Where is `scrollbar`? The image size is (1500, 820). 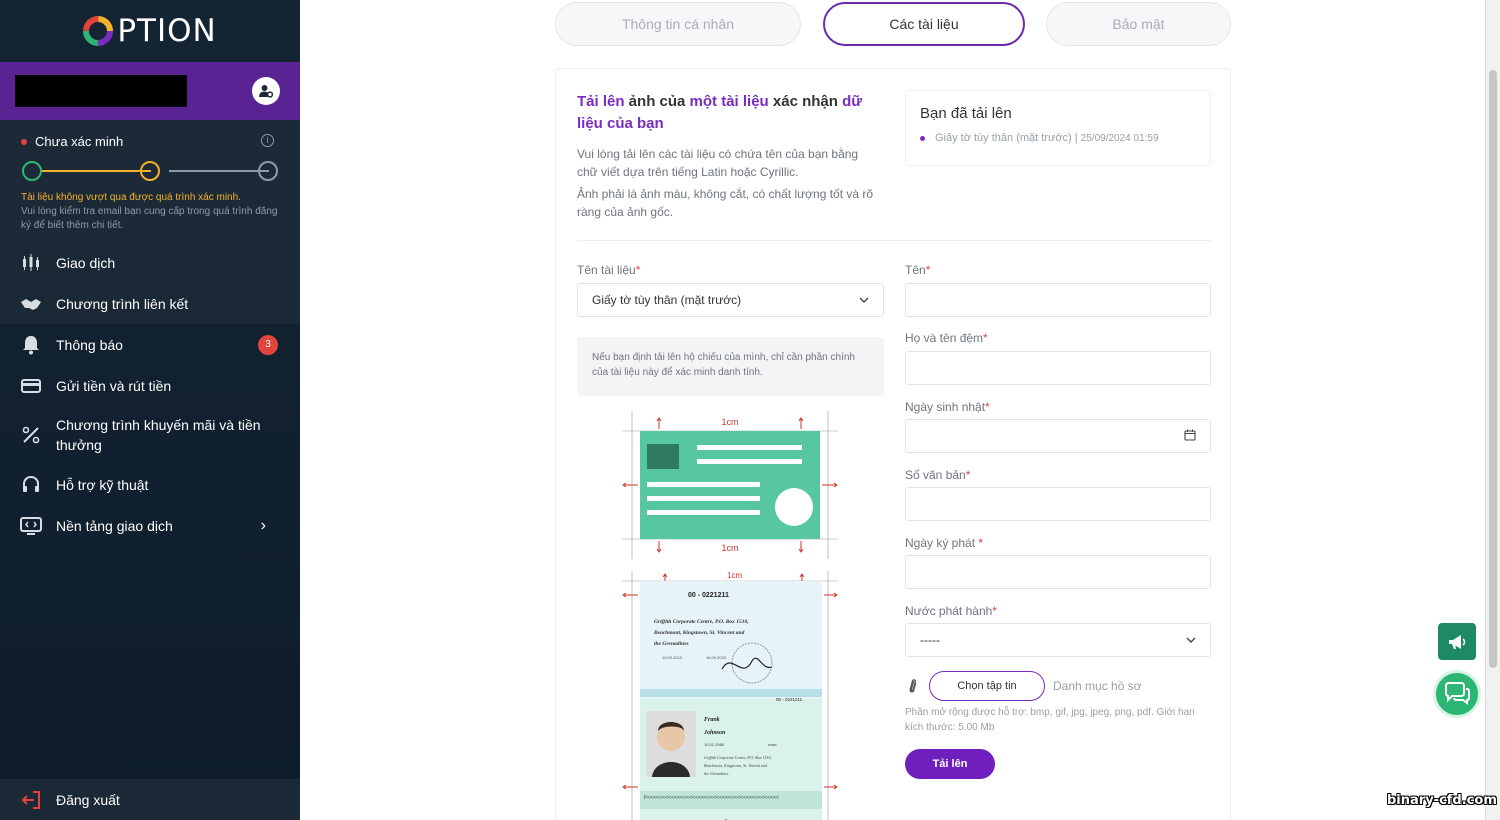 scrollbar is located at coordinates (1493, 410).